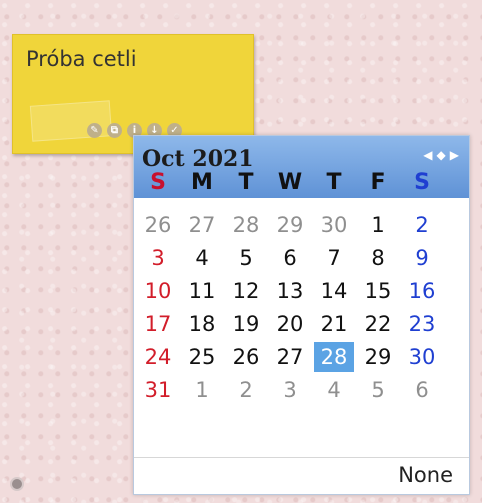  I want to click on calendar-day: 18, so click(202, 324).